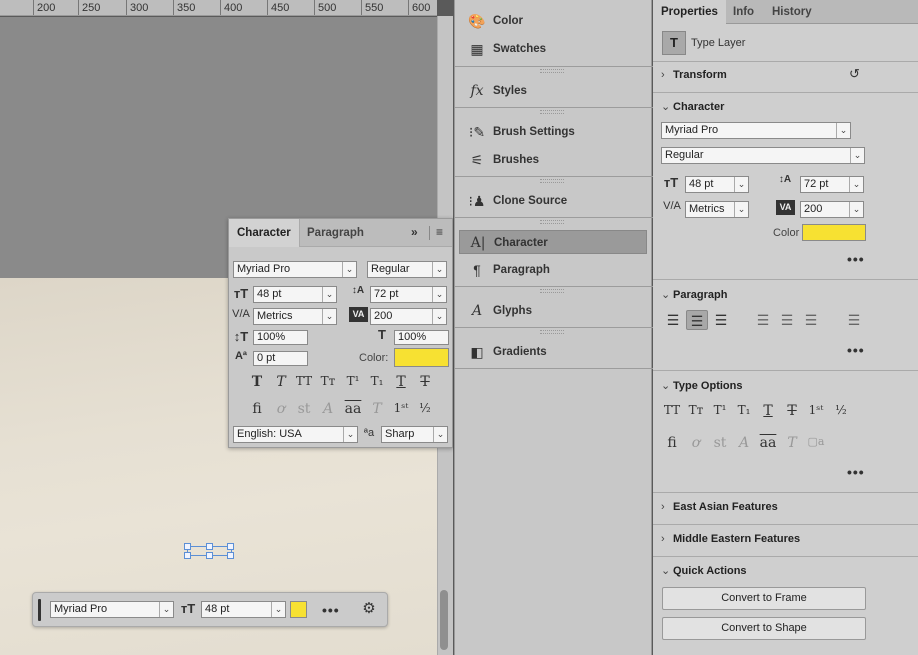 Image resolution: width=918 pixels, height=655 pixels. I want to click on panel-menu-icon: ≡, so click(439, 232).